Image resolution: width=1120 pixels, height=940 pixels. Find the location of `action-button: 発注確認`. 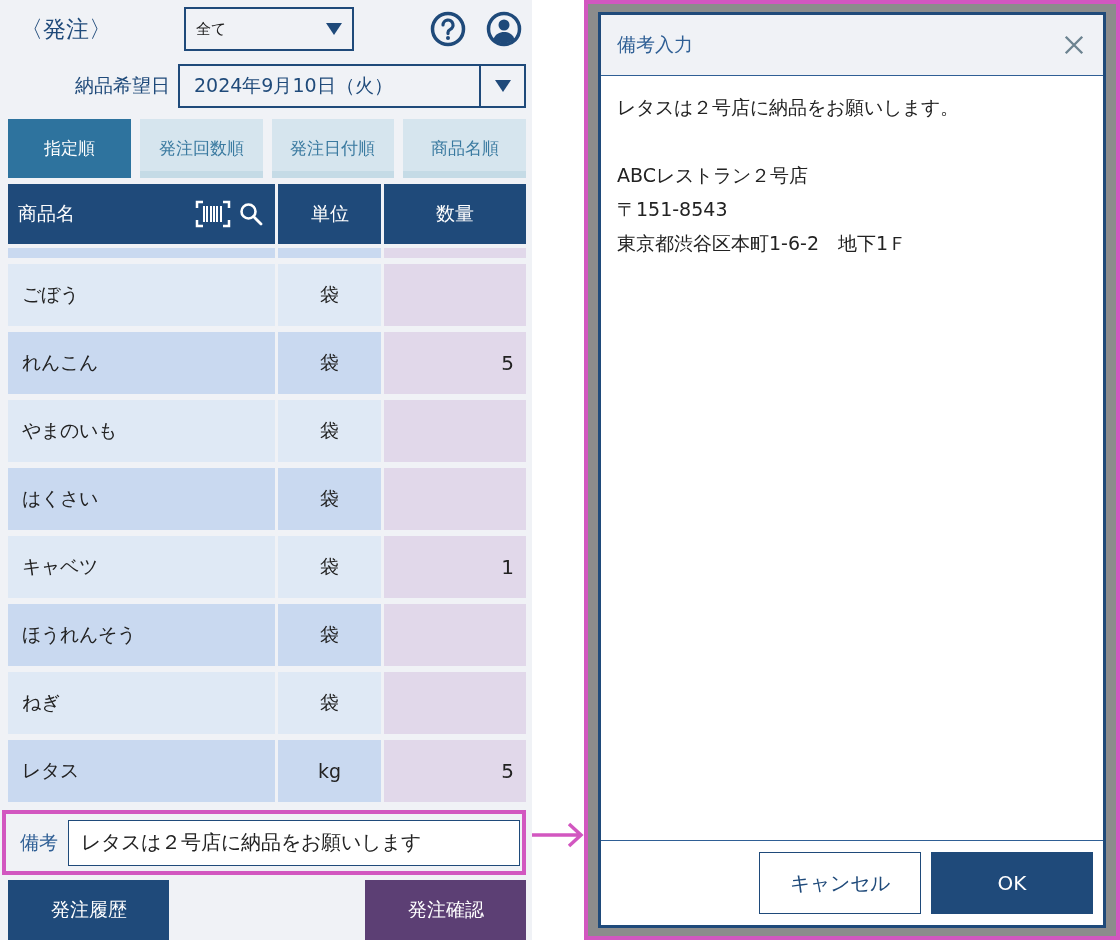

action-button: 発注確認 is located at coordinates (445, 910).